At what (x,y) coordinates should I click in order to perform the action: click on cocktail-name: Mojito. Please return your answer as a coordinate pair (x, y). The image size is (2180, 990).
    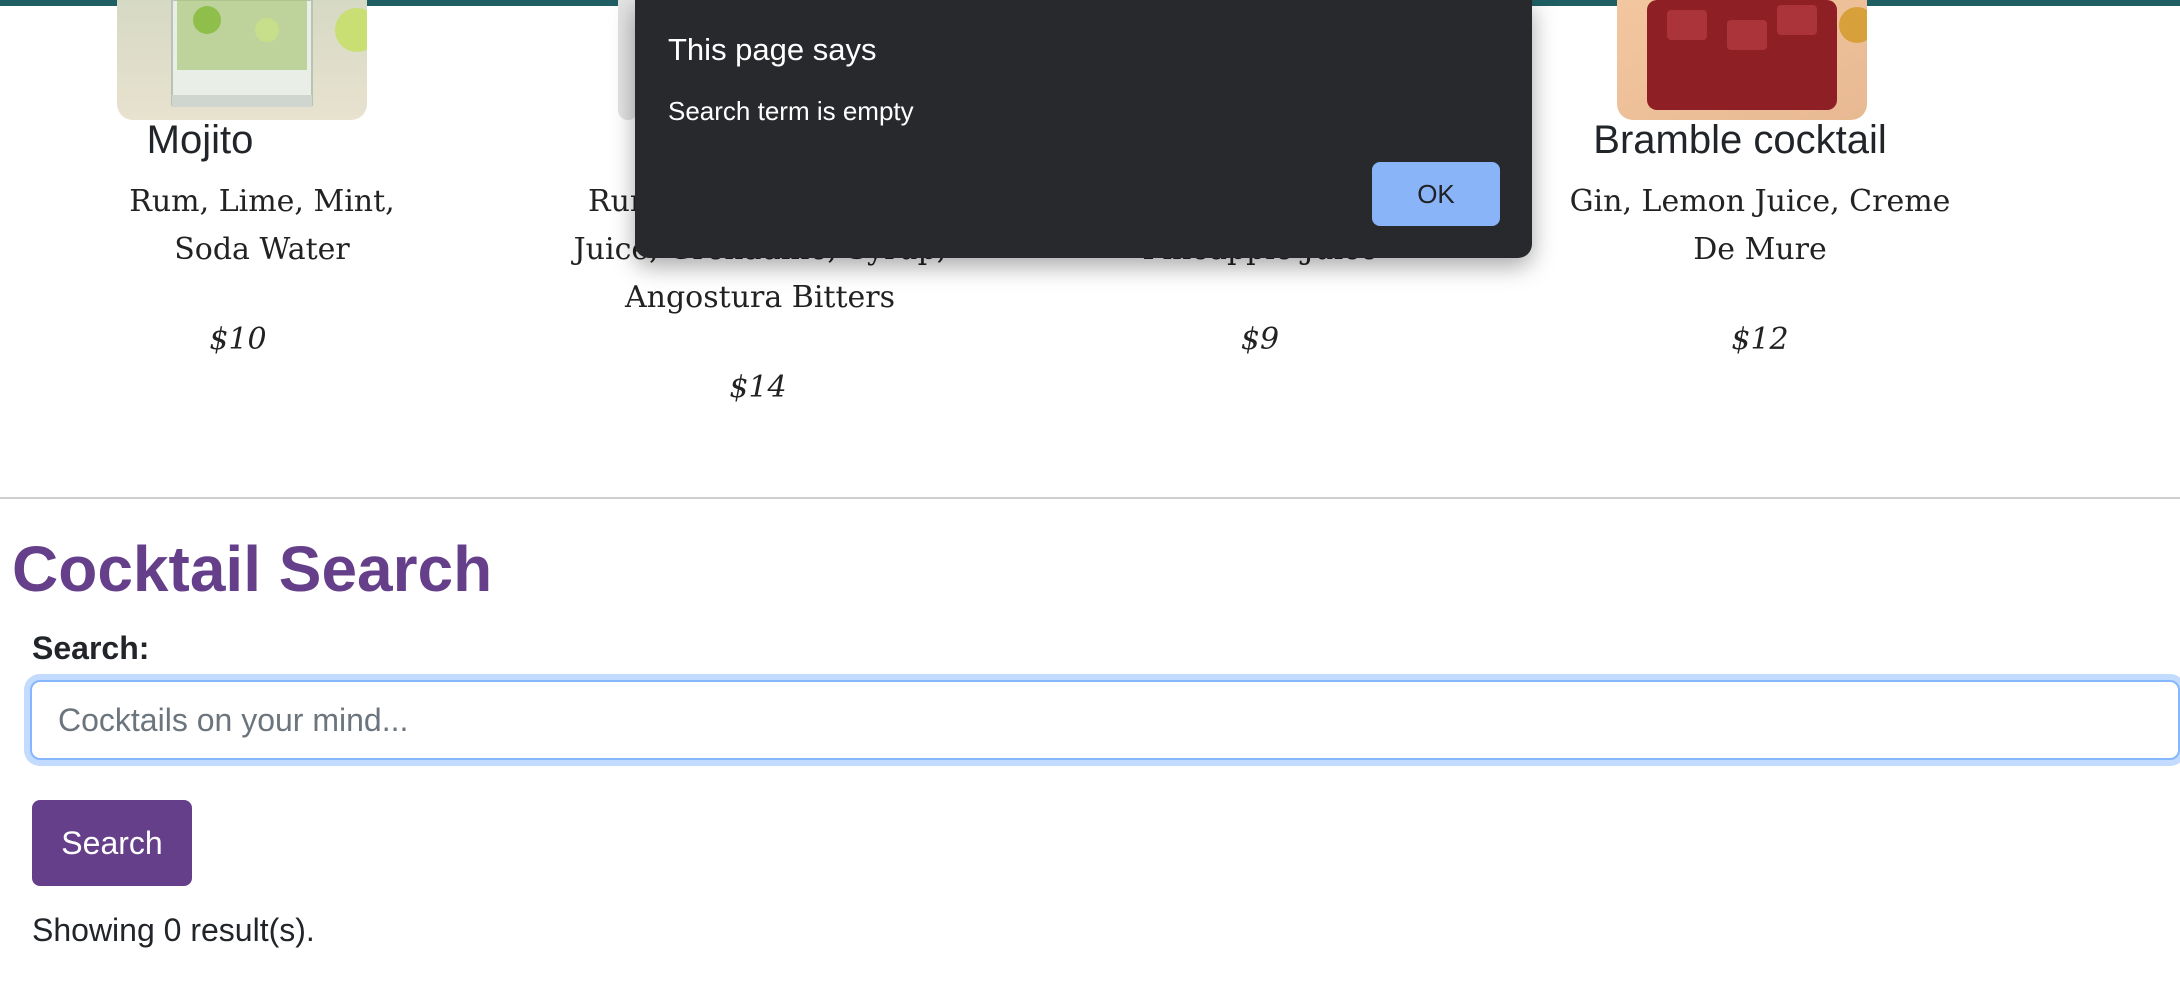
    Looking at the image, I should click on (200, 140).